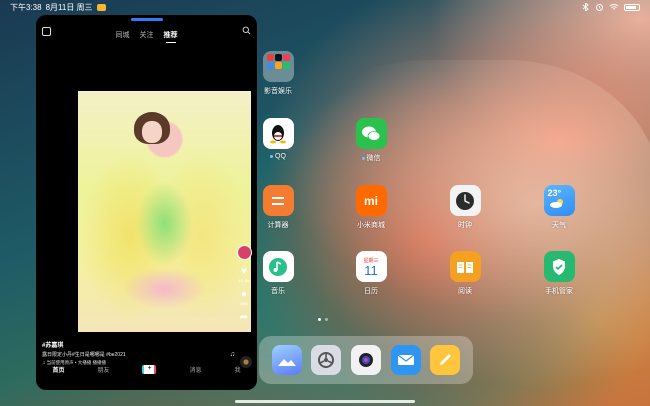 This screenshot has height=406, width=650. I want to click on app-calculator: 计算器, so click(278, 207).